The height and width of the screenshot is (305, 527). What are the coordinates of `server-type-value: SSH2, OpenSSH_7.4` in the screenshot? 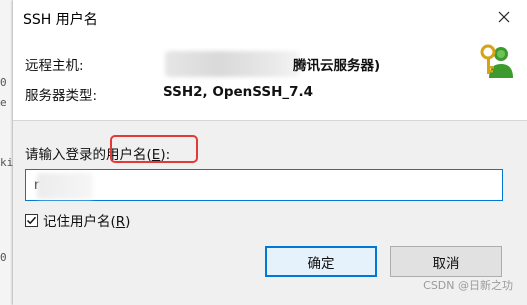 It's located at (238, 92).